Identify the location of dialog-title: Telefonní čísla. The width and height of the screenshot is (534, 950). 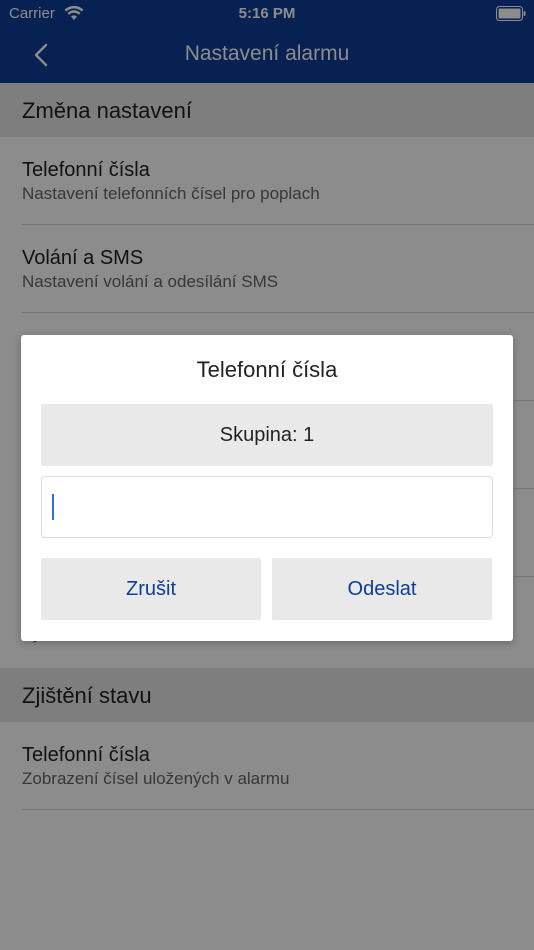
(267, 369).